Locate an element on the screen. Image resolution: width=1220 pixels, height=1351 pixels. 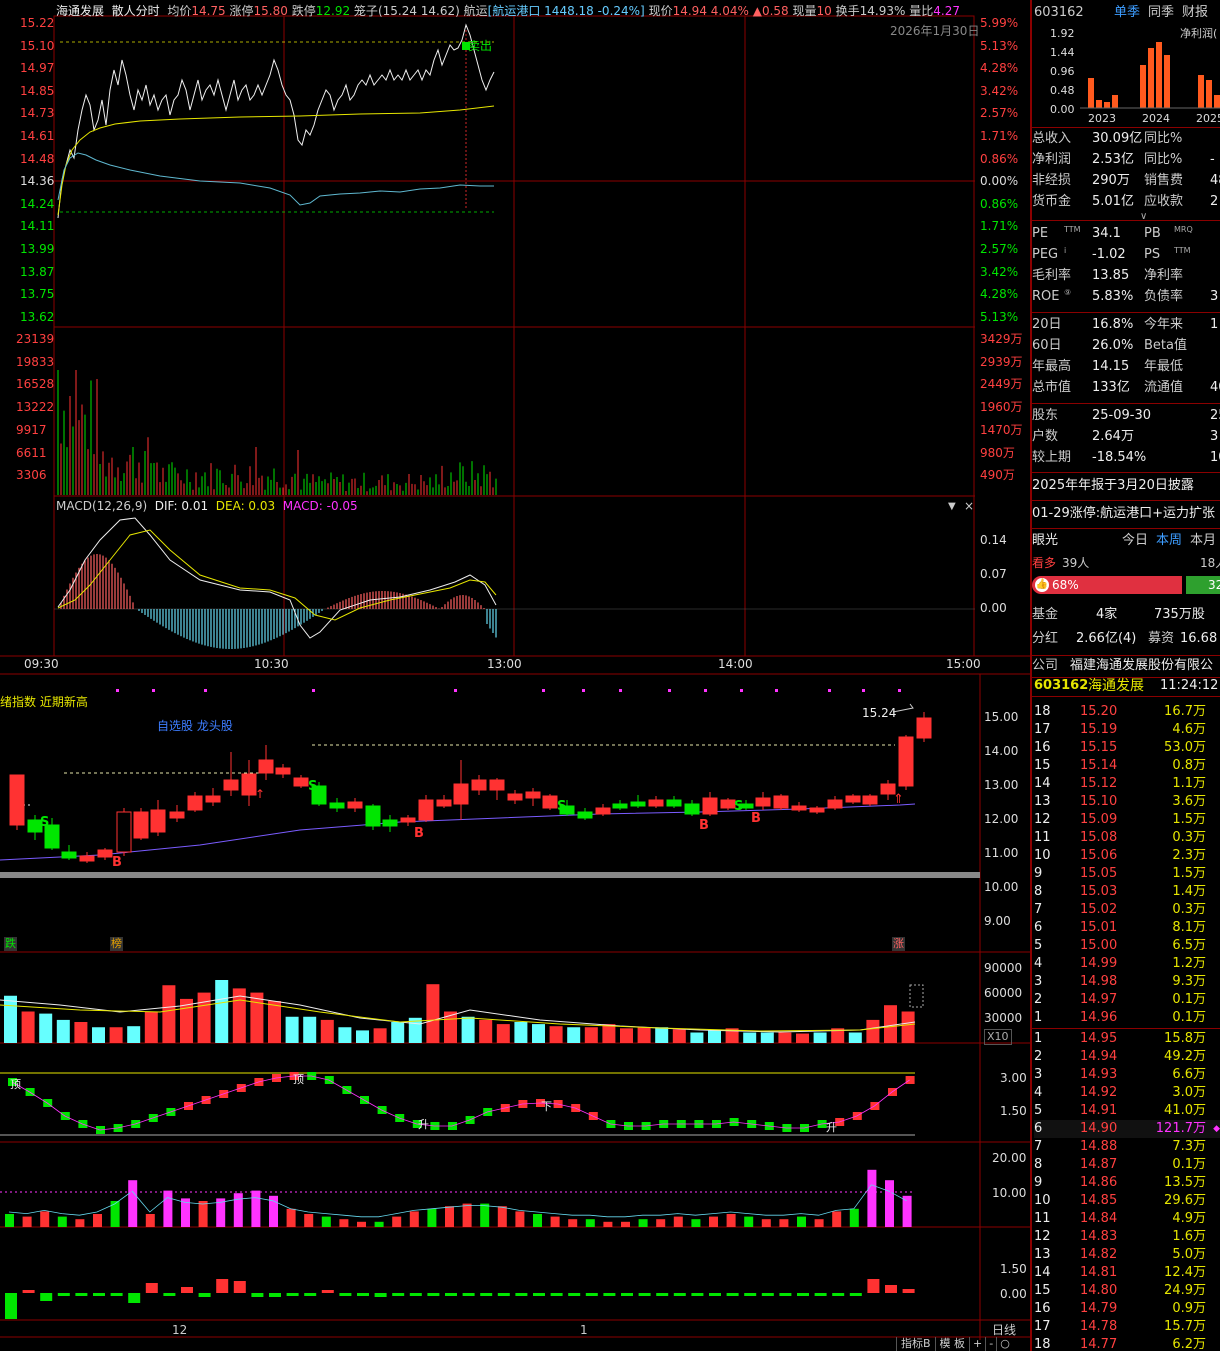
profit-mini-chart is located at coordinates (1150, 75).